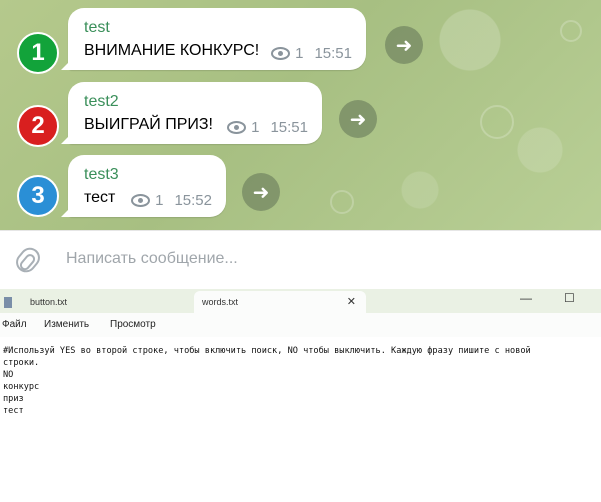 This screenshot has width=601, height=502. I want to click on message-text: ВЫИГРАЙ ПРИЗ!, so click(148, 124).